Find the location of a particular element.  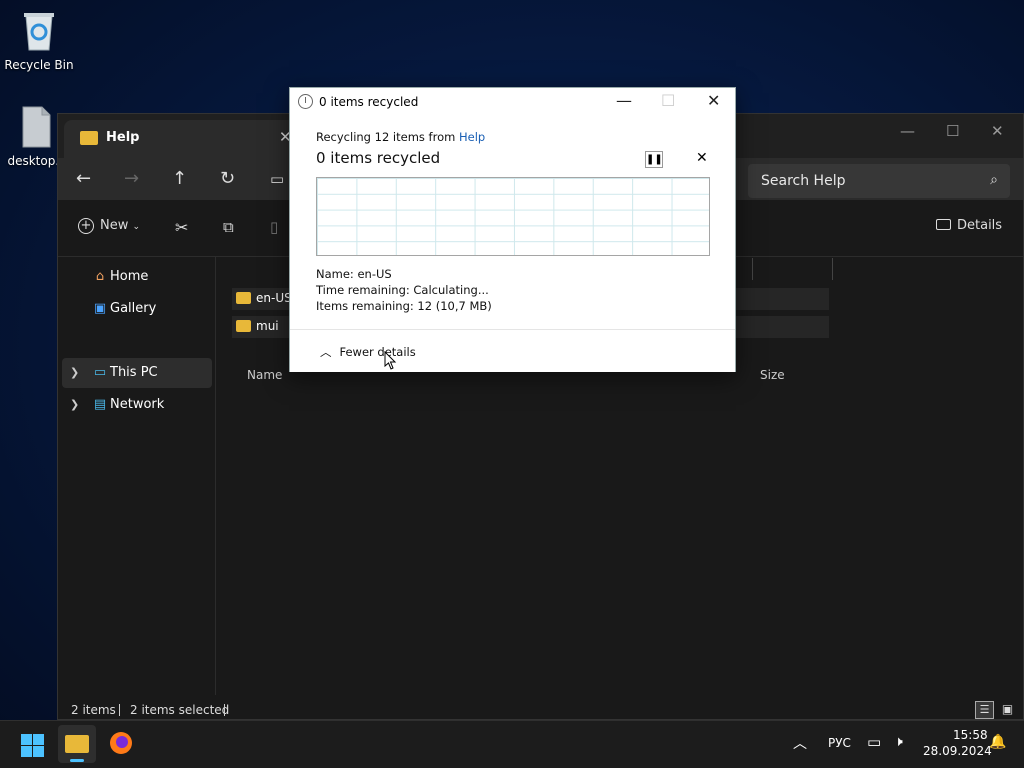

back-icon: ← is located at coordinates (83, 178).